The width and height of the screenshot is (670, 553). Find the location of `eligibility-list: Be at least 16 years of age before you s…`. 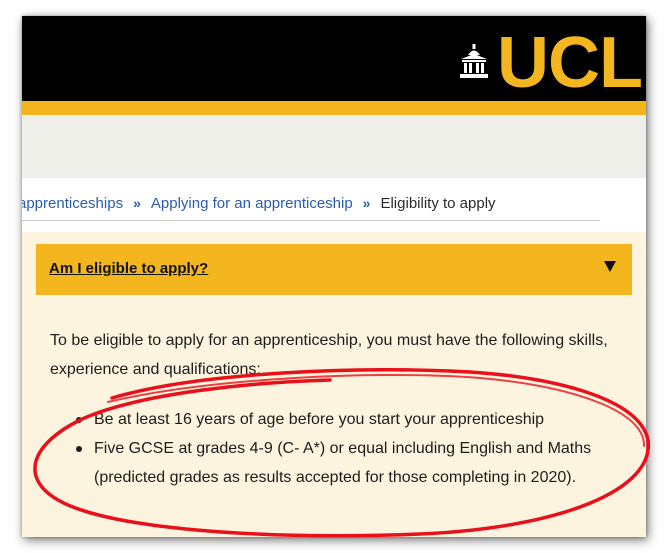

eligibility-list: Be at least 16 years of age before you s… is located at coordinates (348, 448).